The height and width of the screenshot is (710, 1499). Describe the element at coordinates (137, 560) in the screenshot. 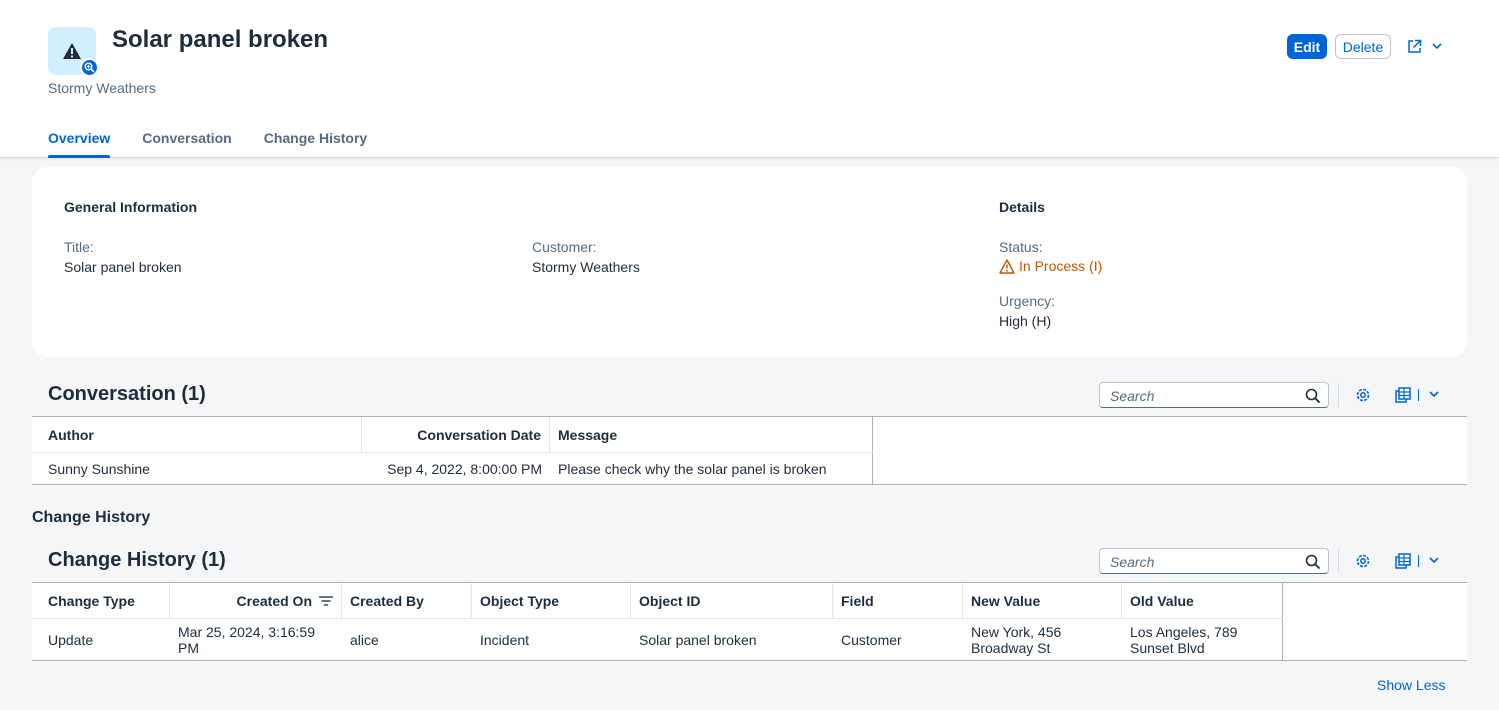

I see `change-history-table-title: Change History (1)` at that location.